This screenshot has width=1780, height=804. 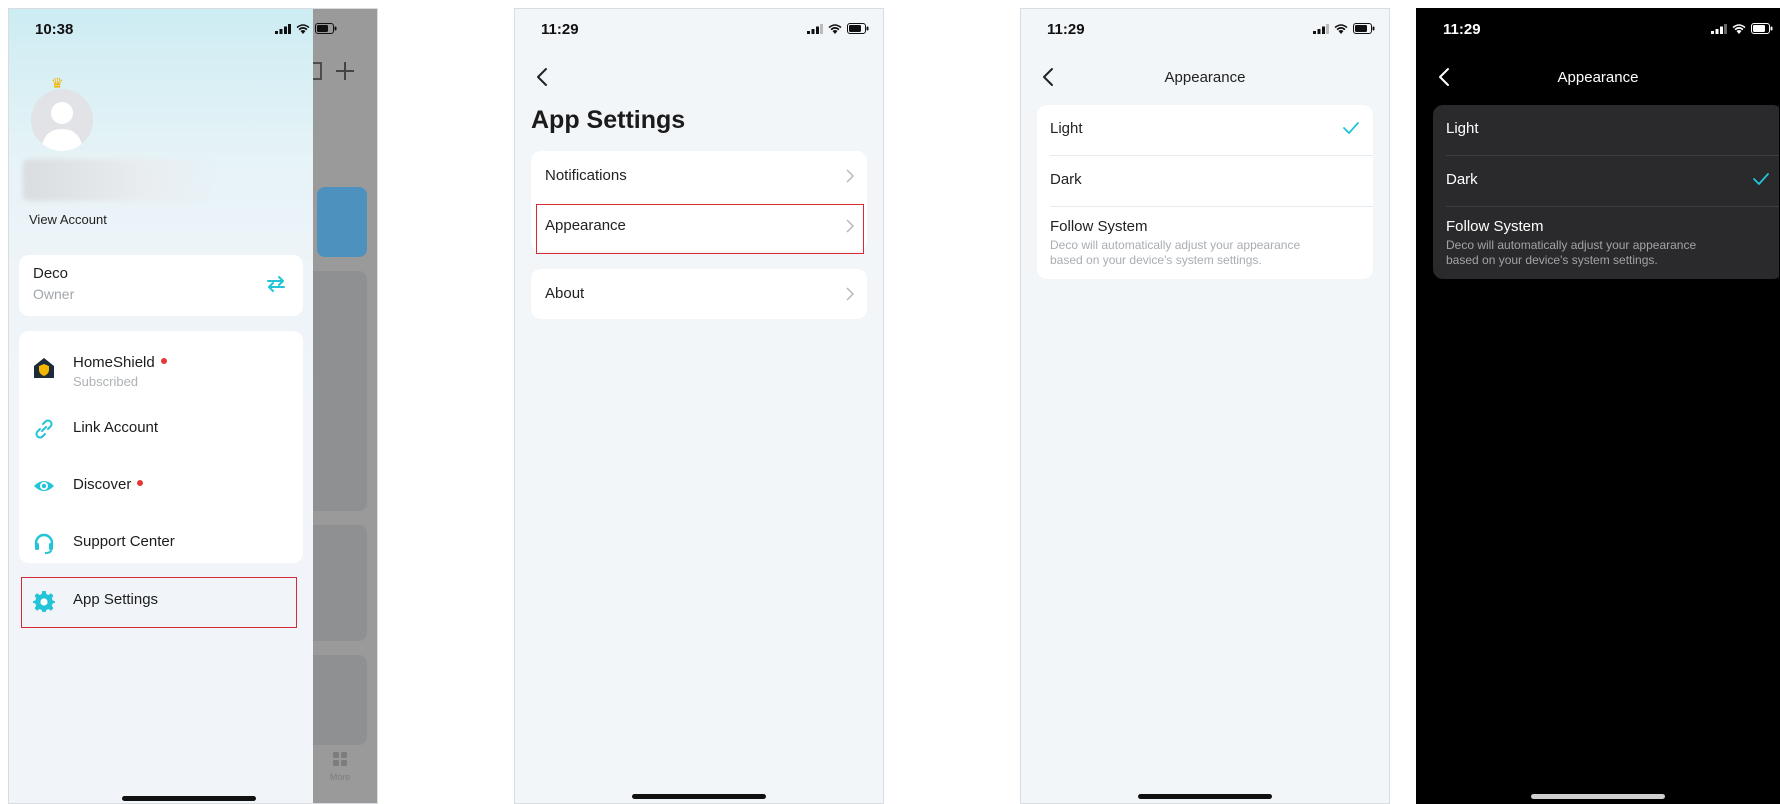 I want to click on mail-icon, so click(x=316, y=71).